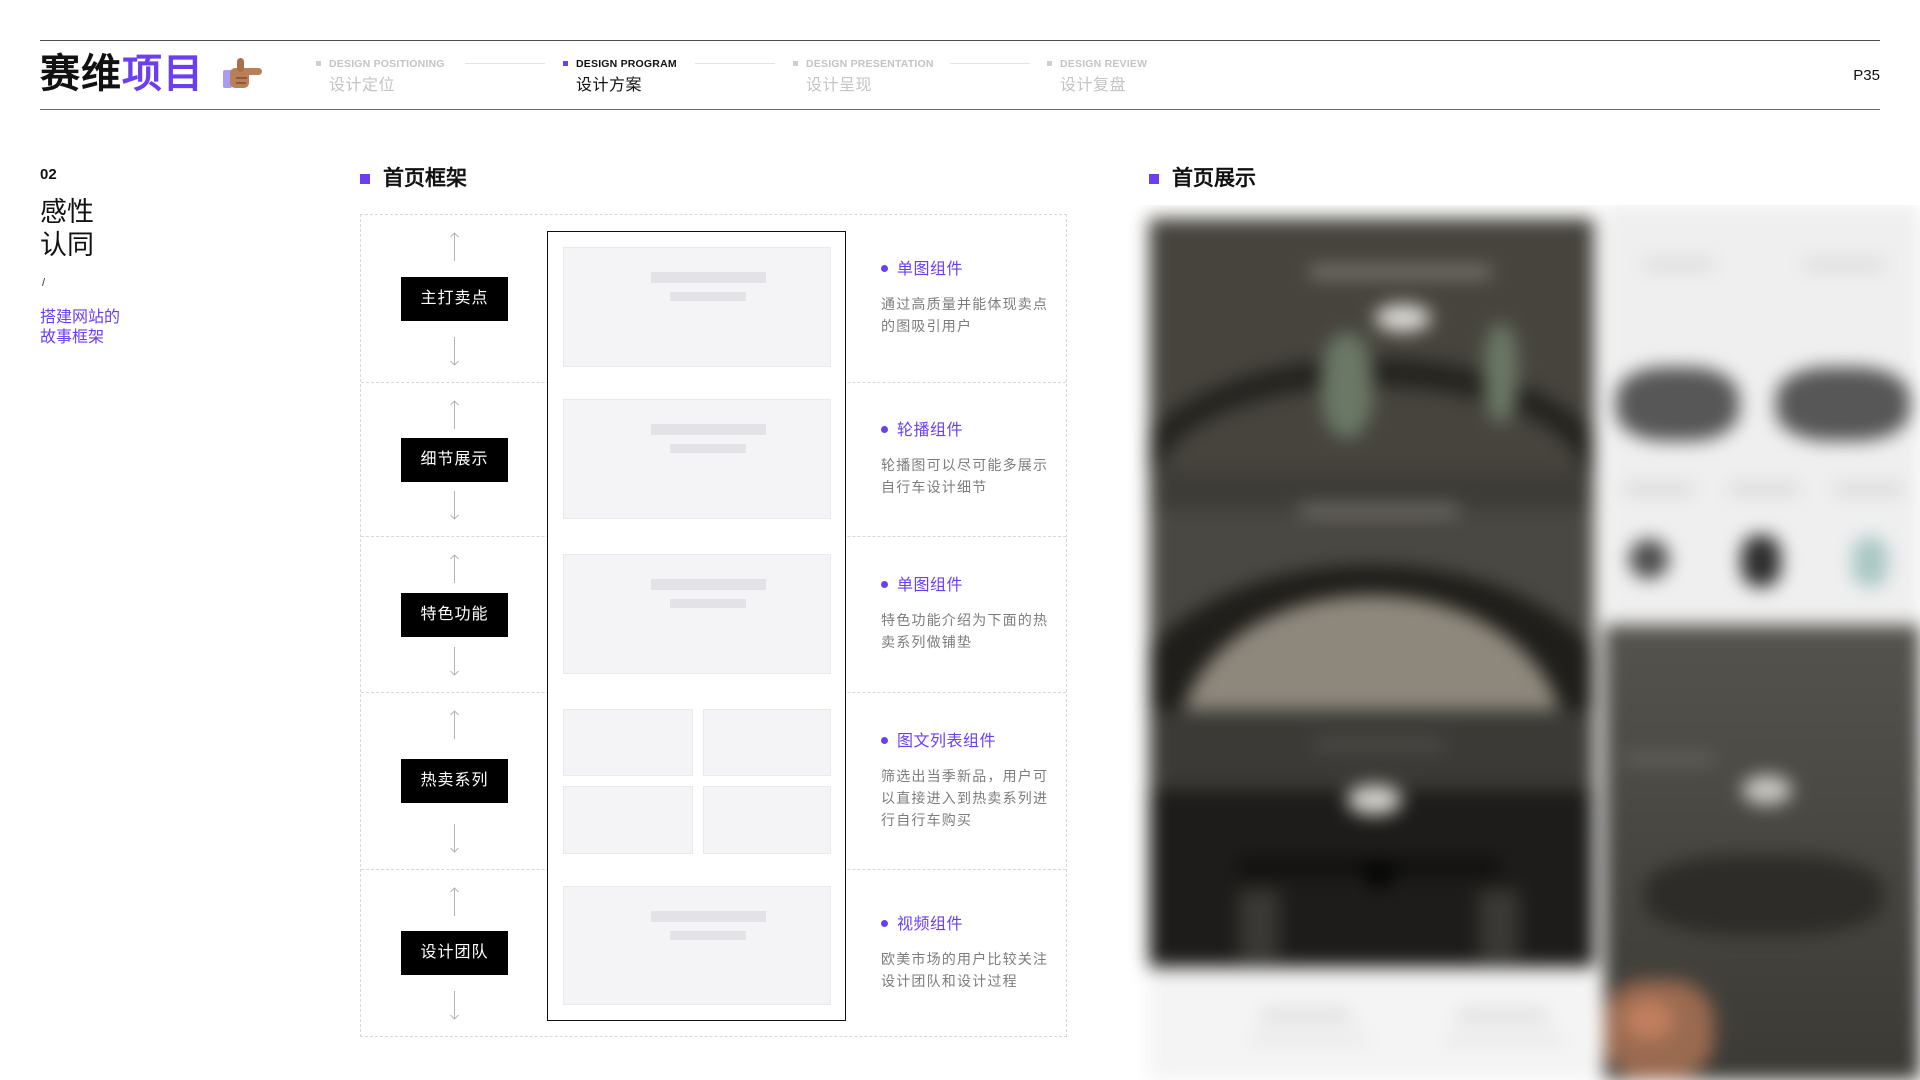 The height and width of the screenshot is (1080, 1920). I want to click on step-english-label: DESIGN POSITIONING, so click(387, 64).